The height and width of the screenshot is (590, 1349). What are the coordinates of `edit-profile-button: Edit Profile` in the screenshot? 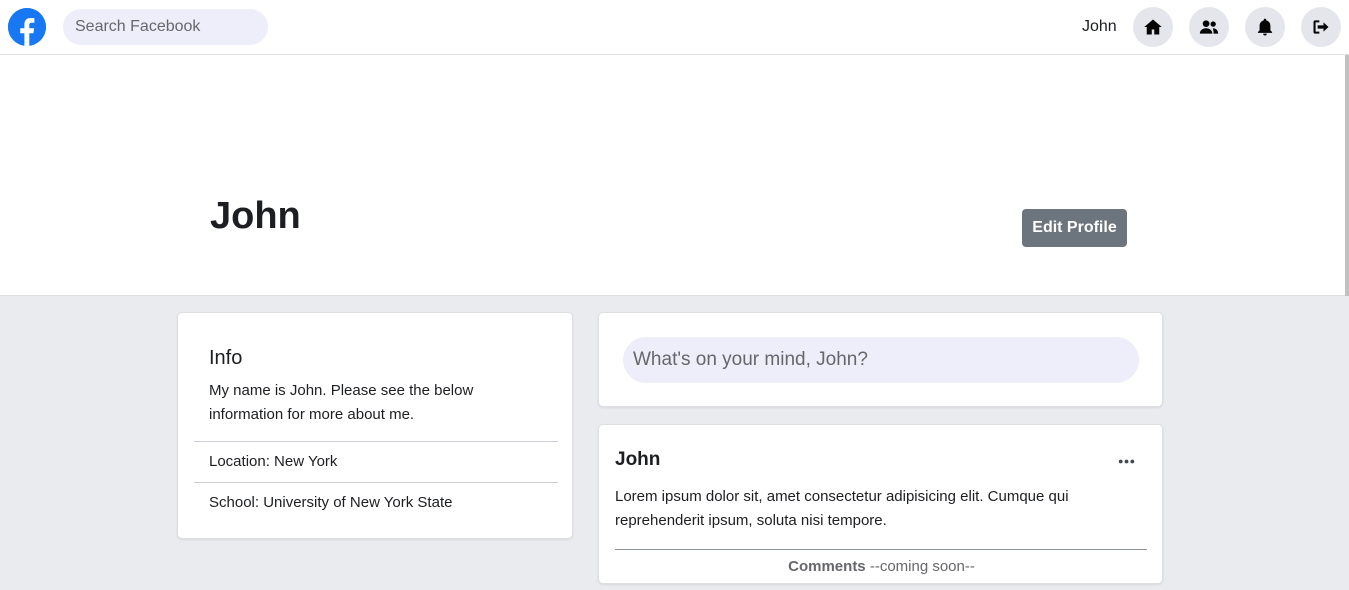 It's located at (1074, 228).